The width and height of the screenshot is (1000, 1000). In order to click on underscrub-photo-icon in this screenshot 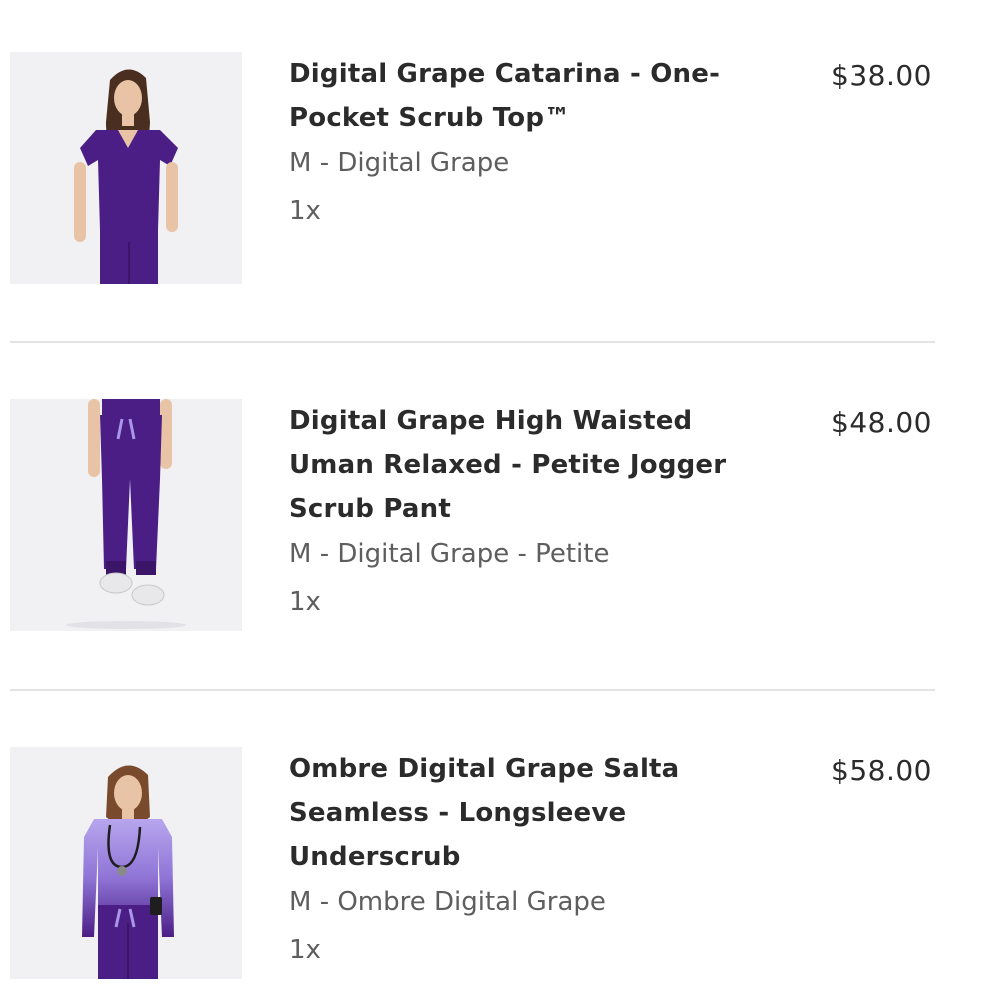, I will do `click(126, 863)`.